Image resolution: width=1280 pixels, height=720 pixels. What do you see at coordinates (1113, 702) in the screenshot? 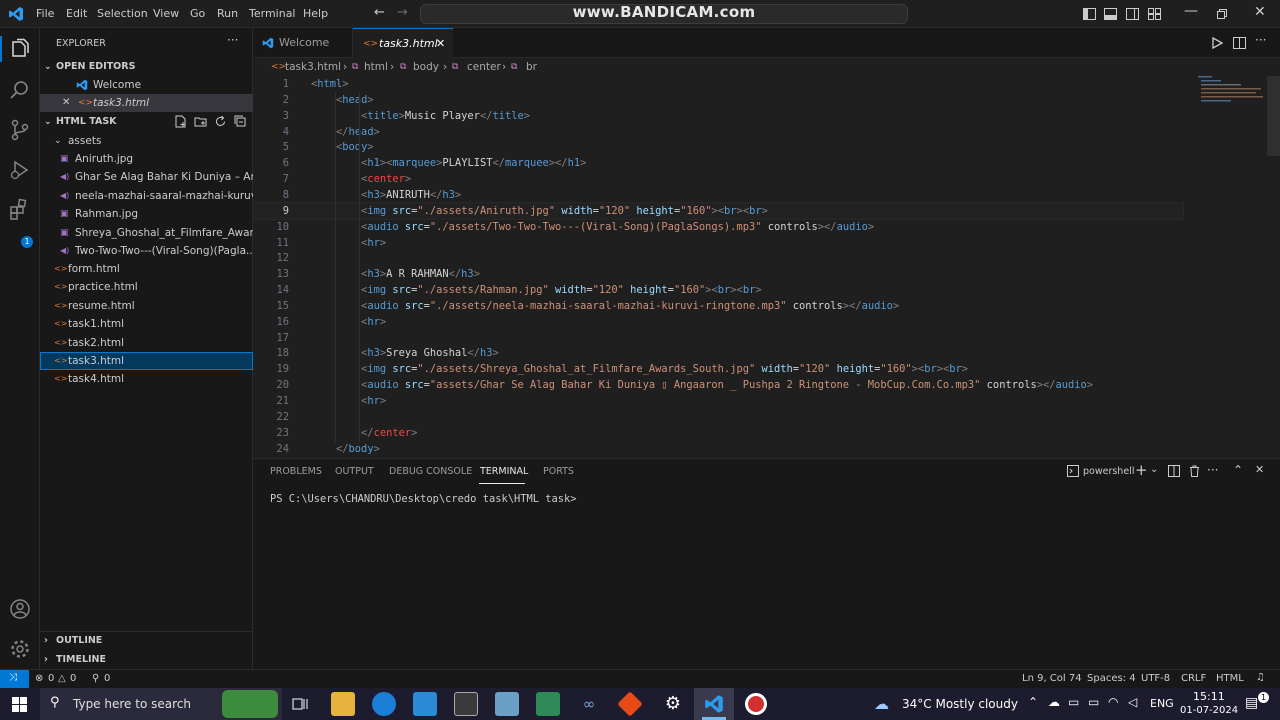
I see `wifi-icon: ◠` at bounding box center [1113, 702].